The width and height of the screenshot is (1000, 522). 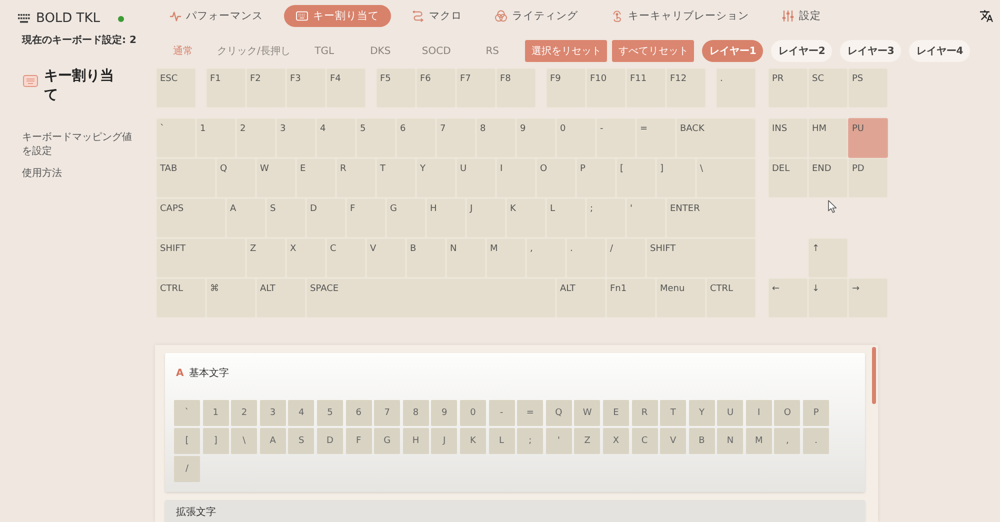 What do you see at coordinates (416, 138) in the screenshot?
I see `key: 6` at bounding box center [416, 138].